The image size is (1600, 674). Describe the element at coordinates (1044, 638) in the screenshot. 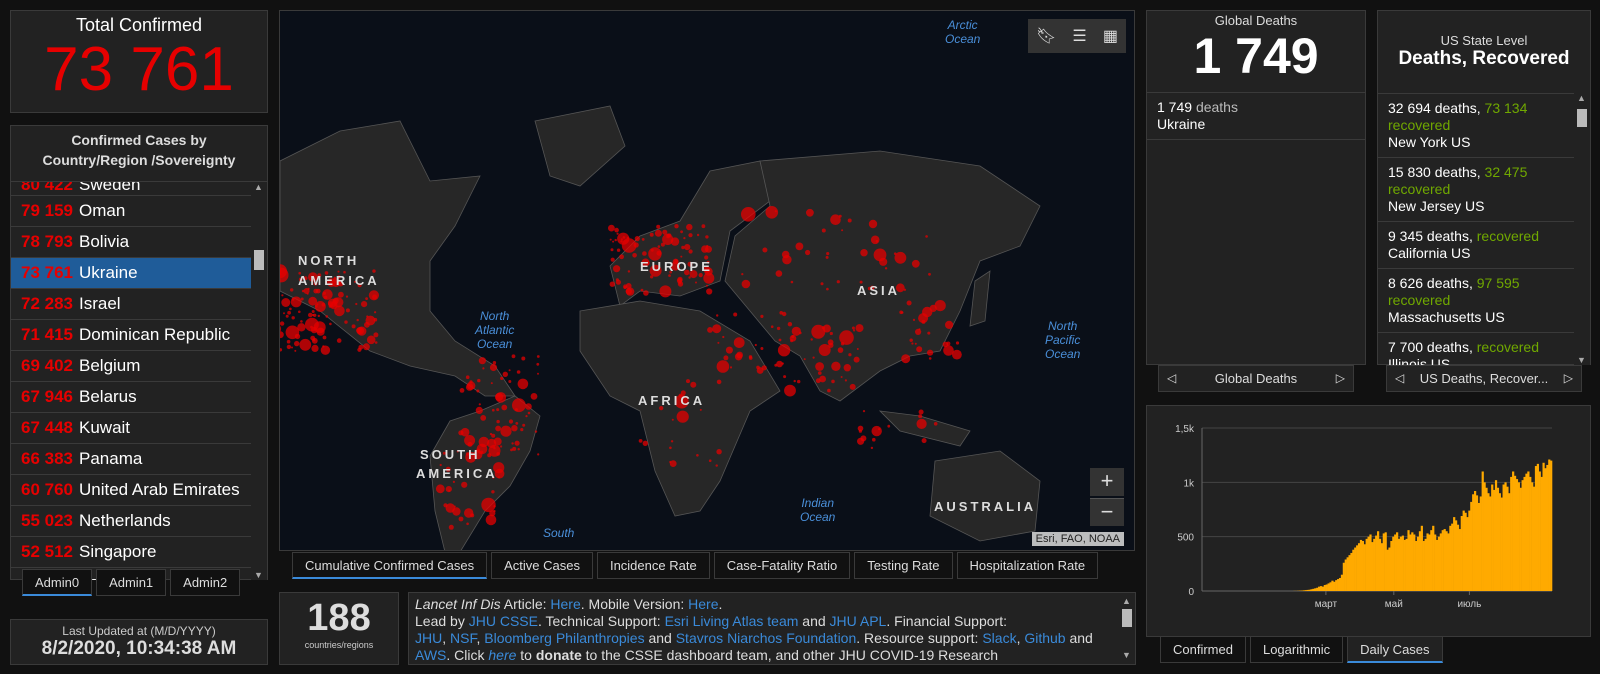

I see `github-link: Github` at that location.